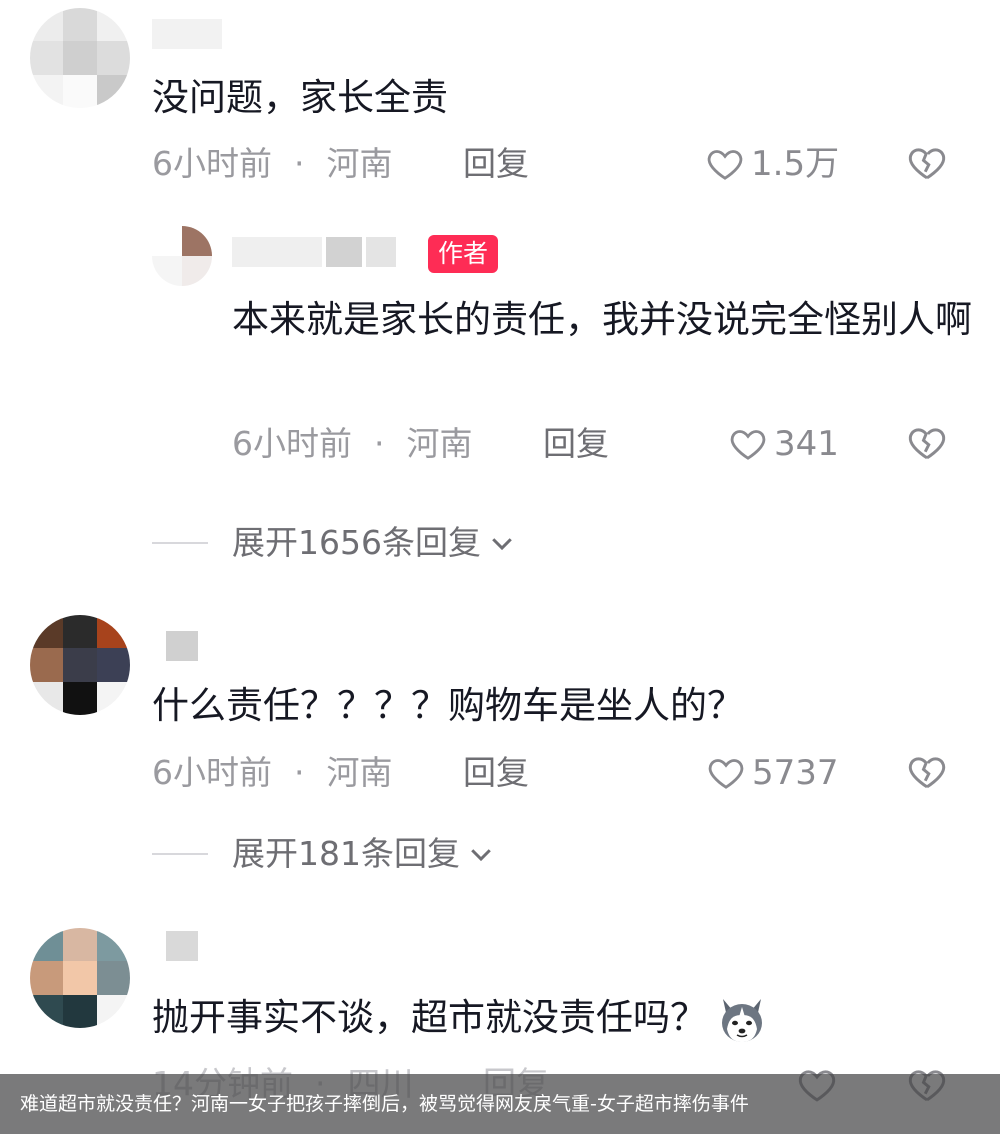  What do you see at coordinates (292, 443) in the screenshot?
I see `reply-time: 6小时前` at bounding box center [292, 443].